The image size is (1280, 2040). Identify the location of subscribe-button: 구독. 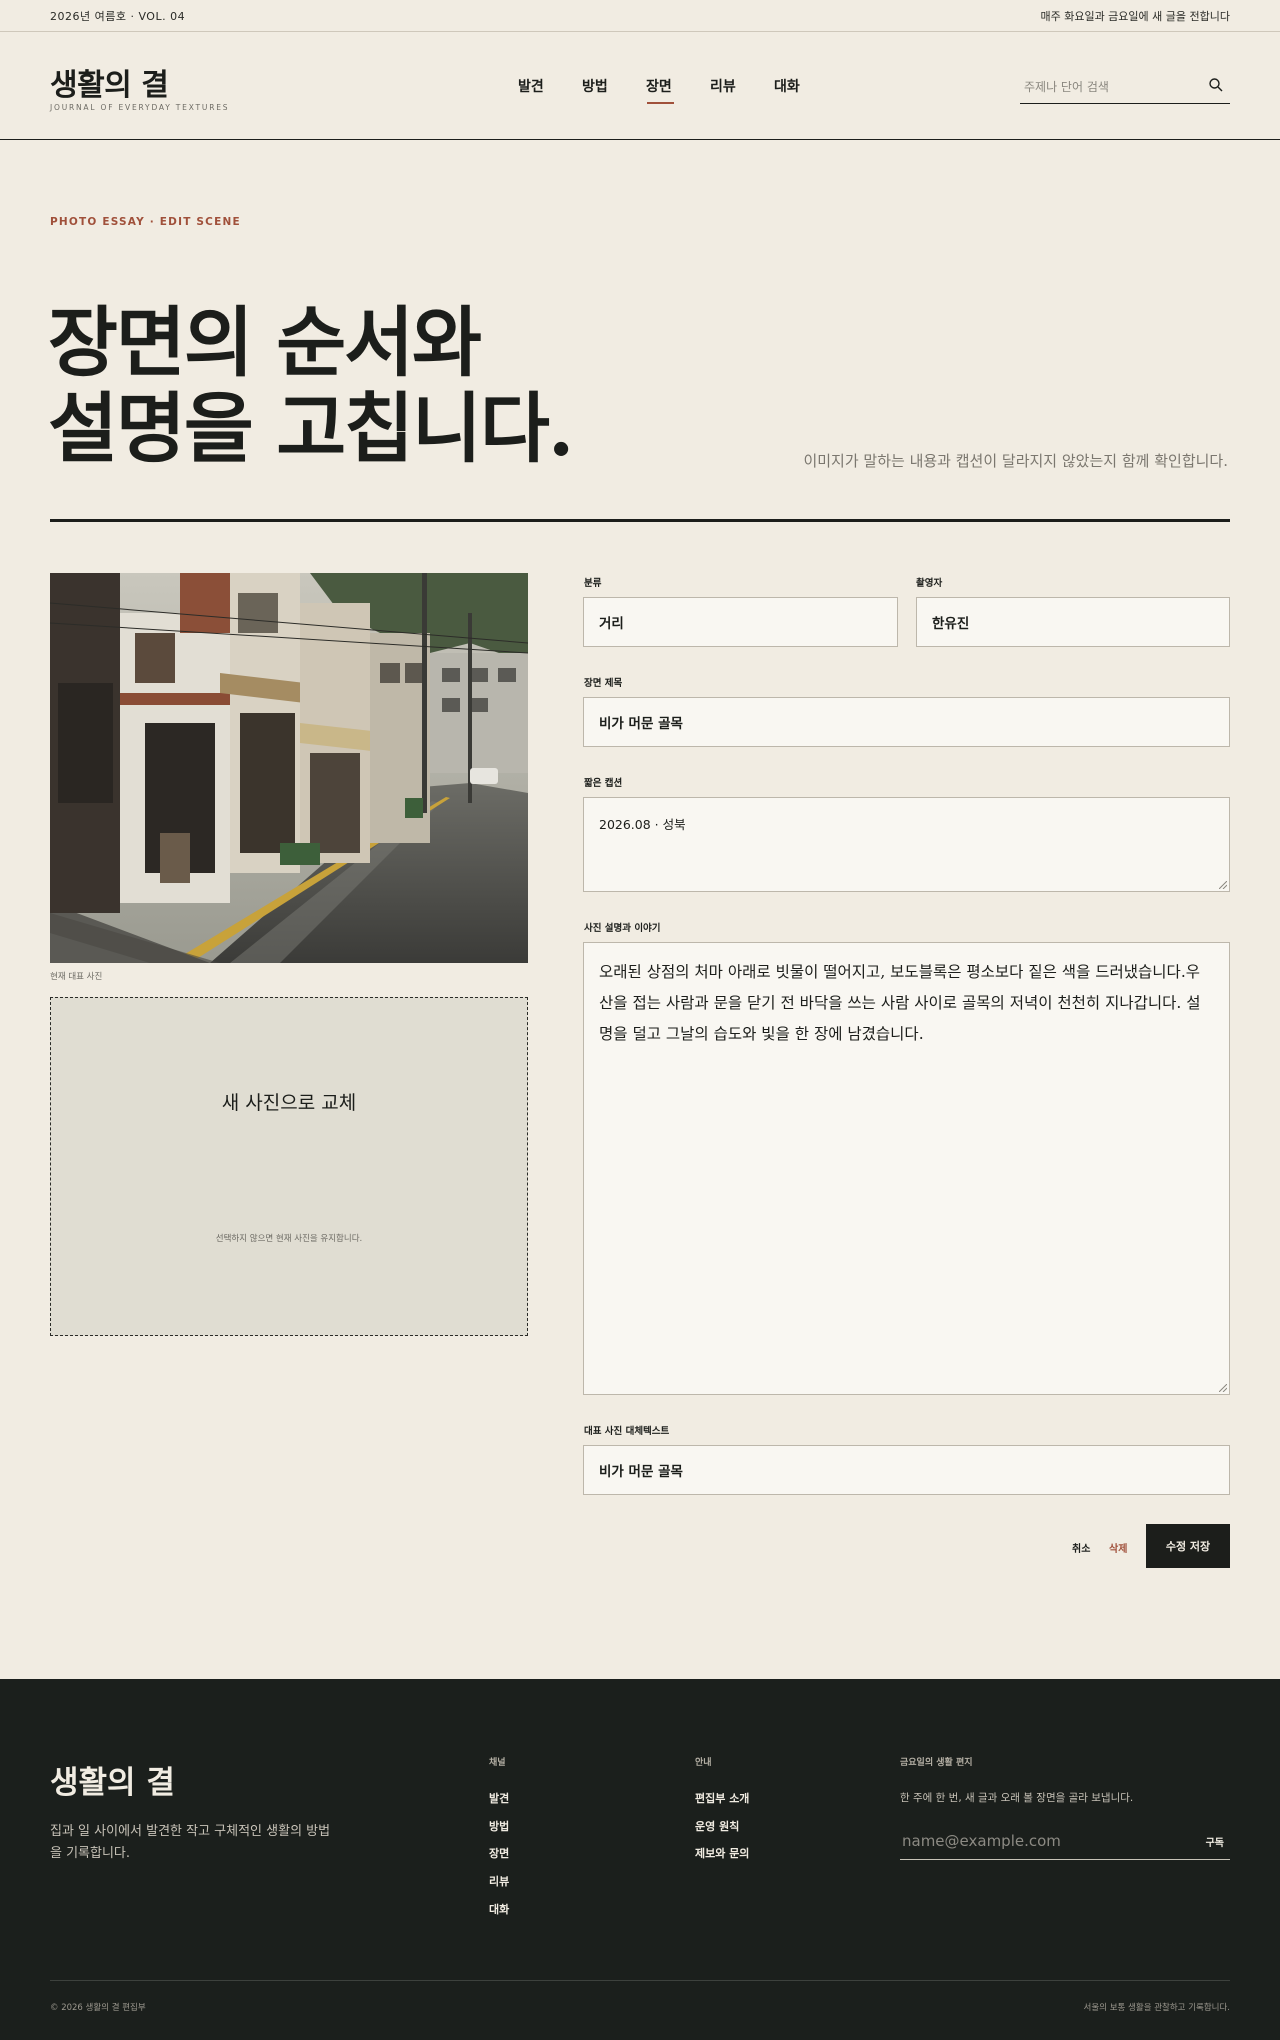
(1215, 1841).